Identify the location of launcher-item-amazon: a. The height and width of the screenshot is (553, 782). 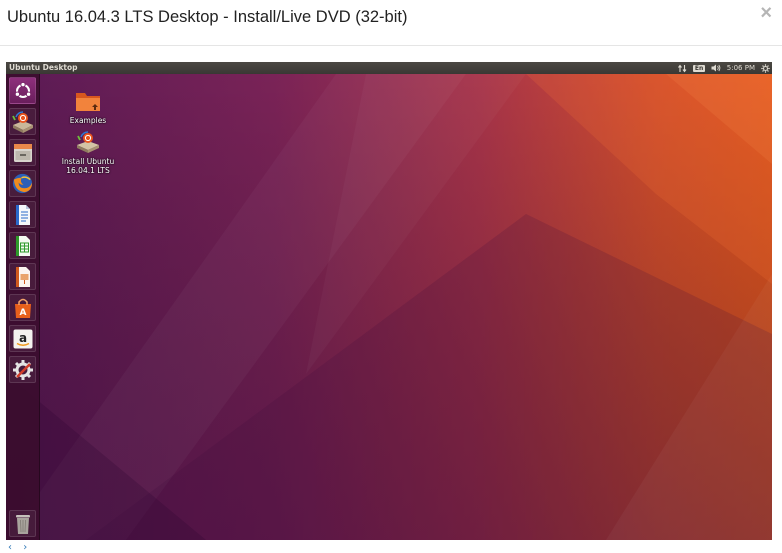
(22, 338).